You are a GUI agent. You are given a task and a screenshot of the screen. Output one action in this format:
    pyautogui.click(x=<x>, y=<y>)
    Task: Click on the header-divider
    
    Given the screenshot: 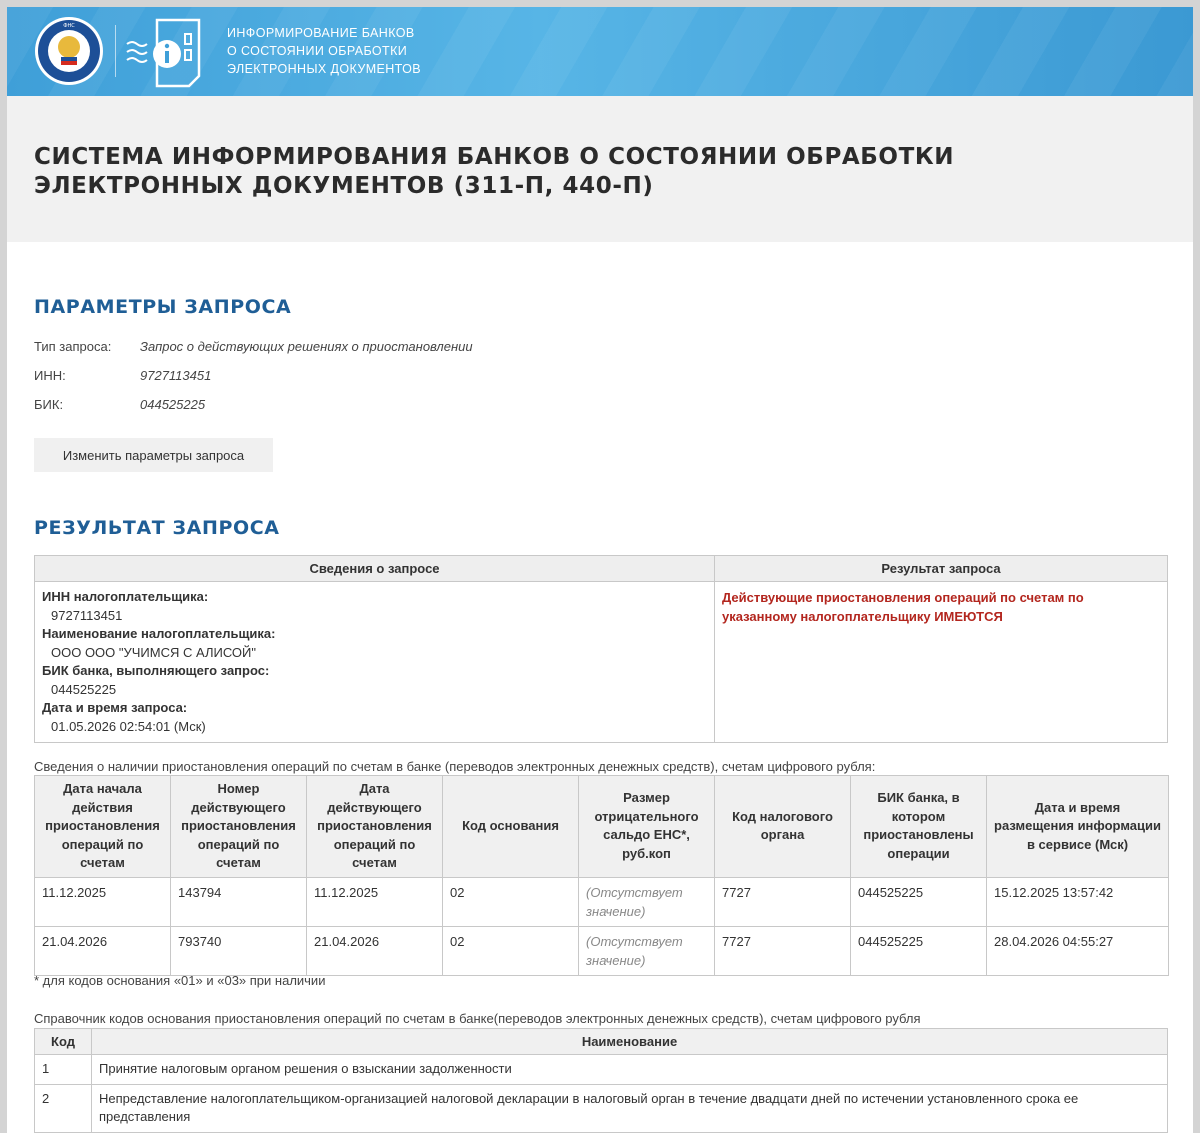 What is the action you would take?
    pyautogui.click(x=115, y=51)
    